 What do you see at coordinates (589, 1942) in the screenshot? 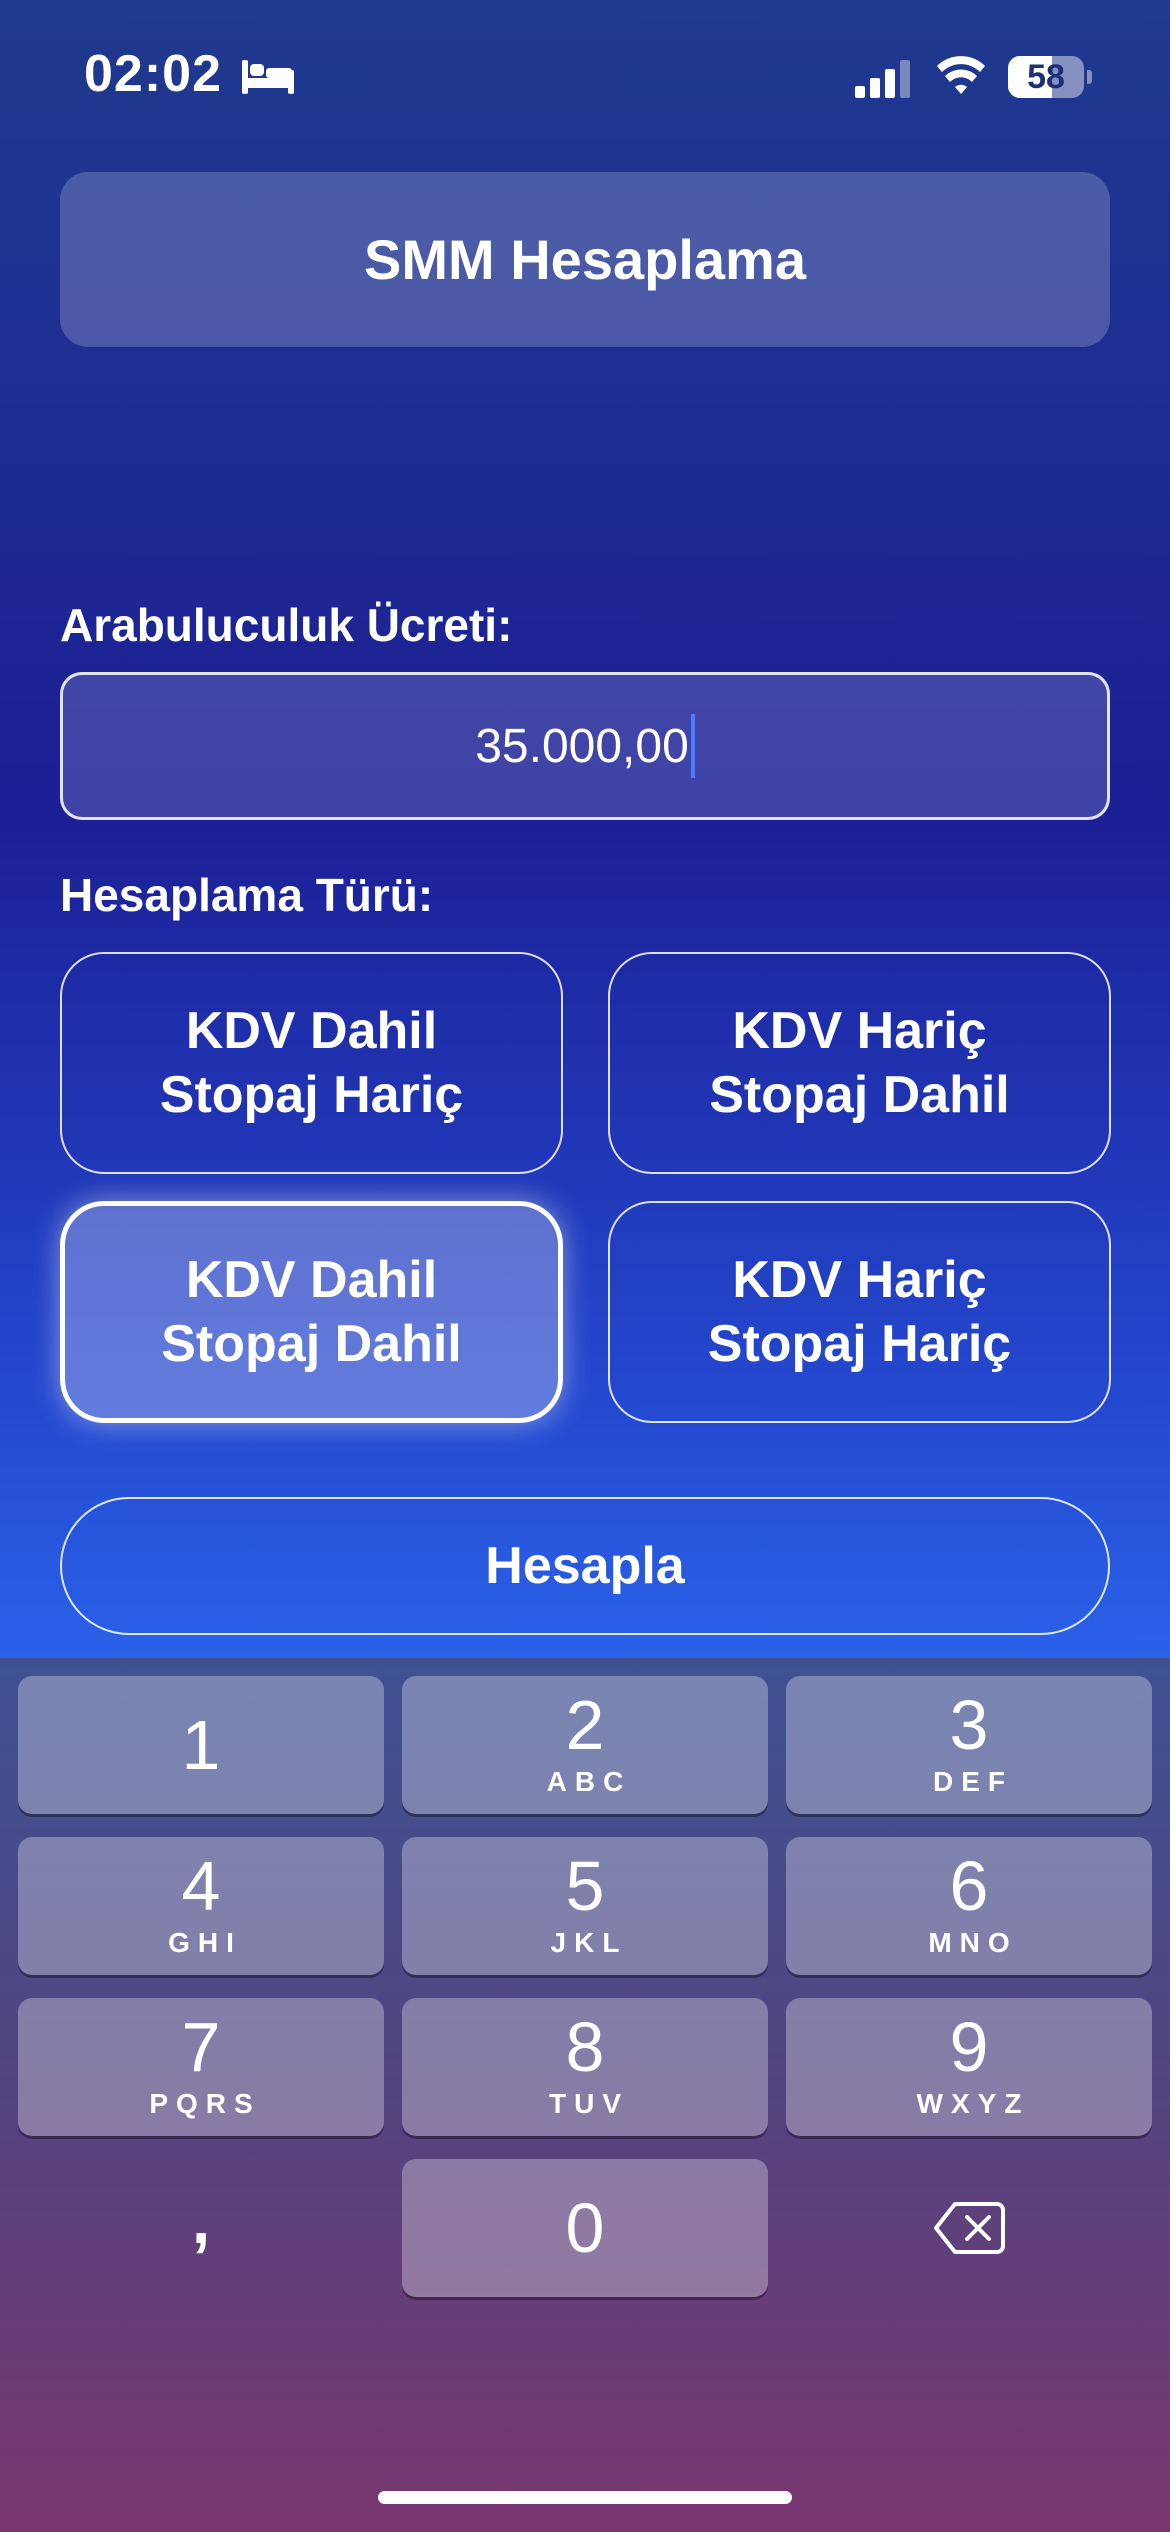
I see `key-letters: JKL` at bounding box center [589, 1942].